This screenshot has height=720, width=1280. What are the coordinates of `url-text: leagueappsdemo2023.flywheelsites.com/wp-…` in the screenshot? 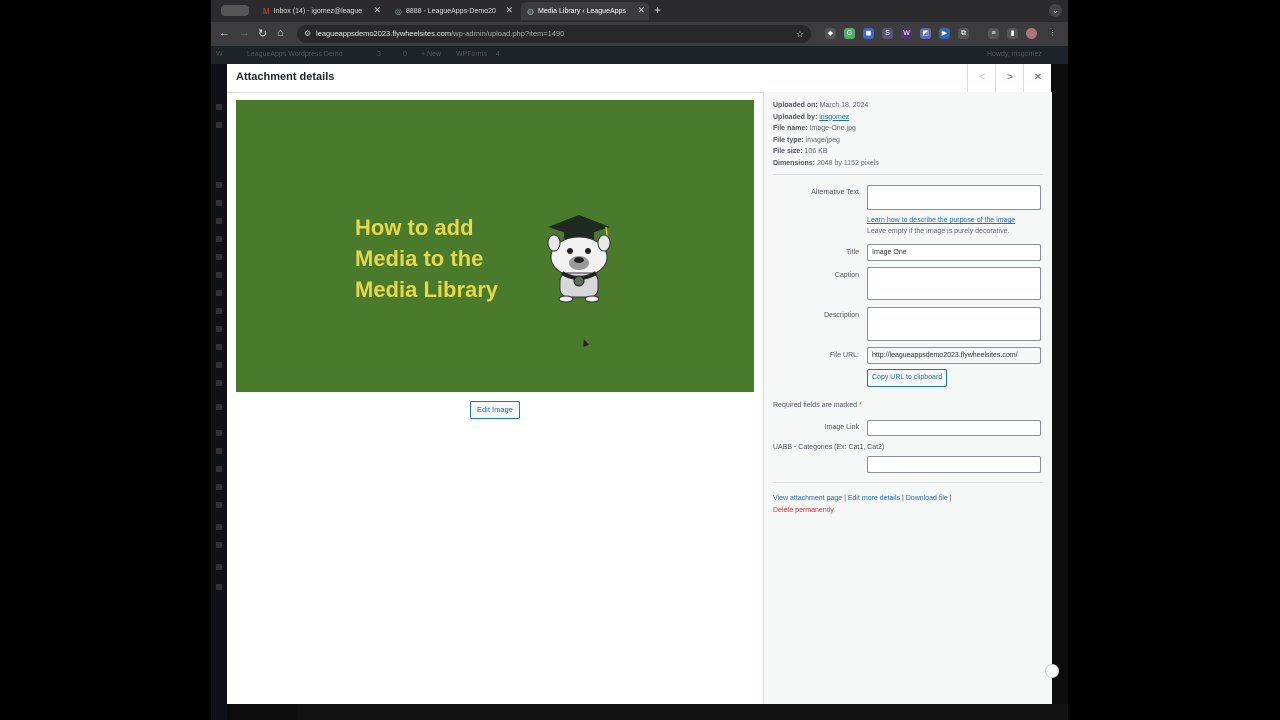 It's located at (440, 34).